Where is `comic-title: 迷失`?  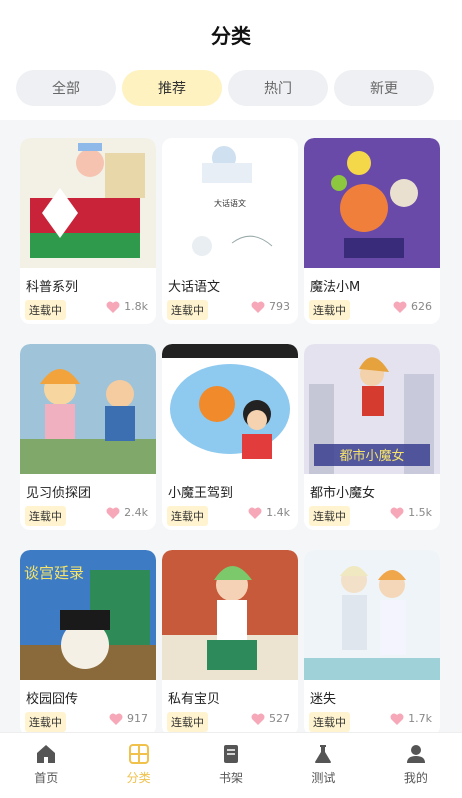
comic-title: 迷失 is located at coordinates (323, 699).